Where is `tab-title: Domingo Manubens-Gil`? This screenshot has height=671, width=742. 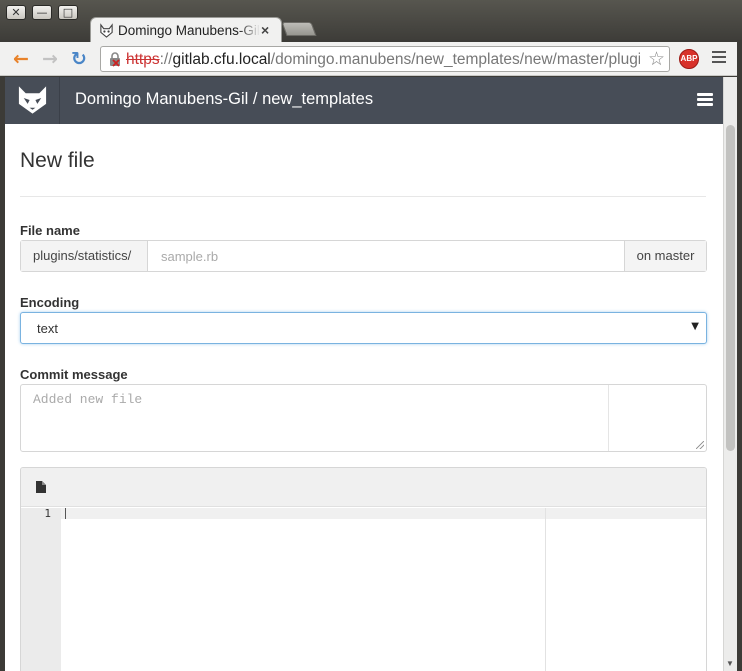 tab-title: Domingo Manubens-Gil is located at coordinates (189, 30).